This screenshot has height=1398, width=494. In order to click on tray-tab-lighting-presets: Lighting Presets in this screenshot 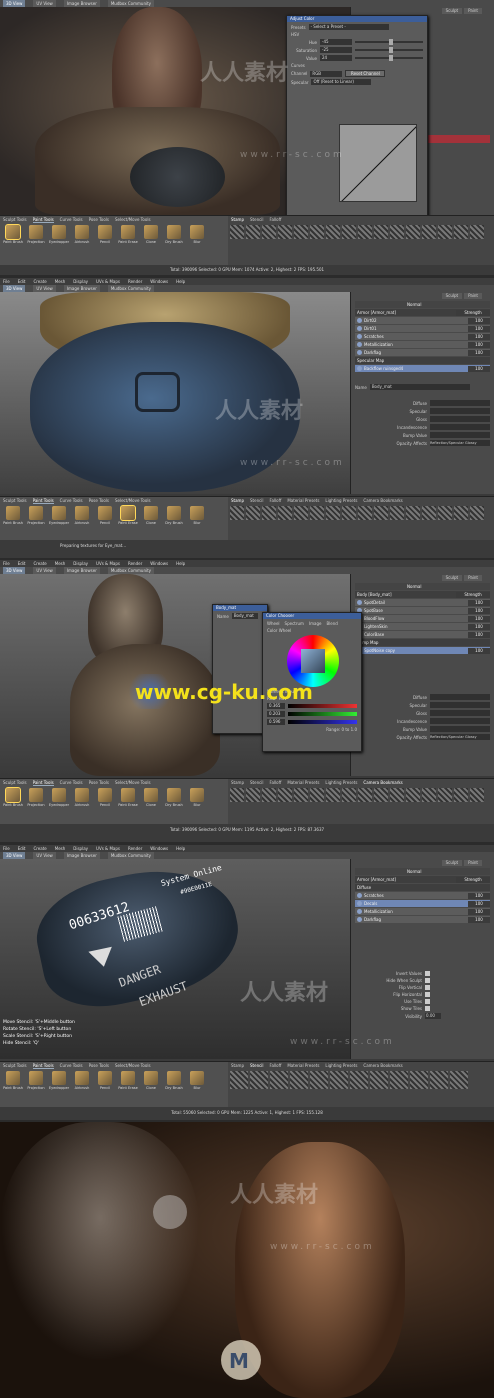, I will do `click(341, 782)`.